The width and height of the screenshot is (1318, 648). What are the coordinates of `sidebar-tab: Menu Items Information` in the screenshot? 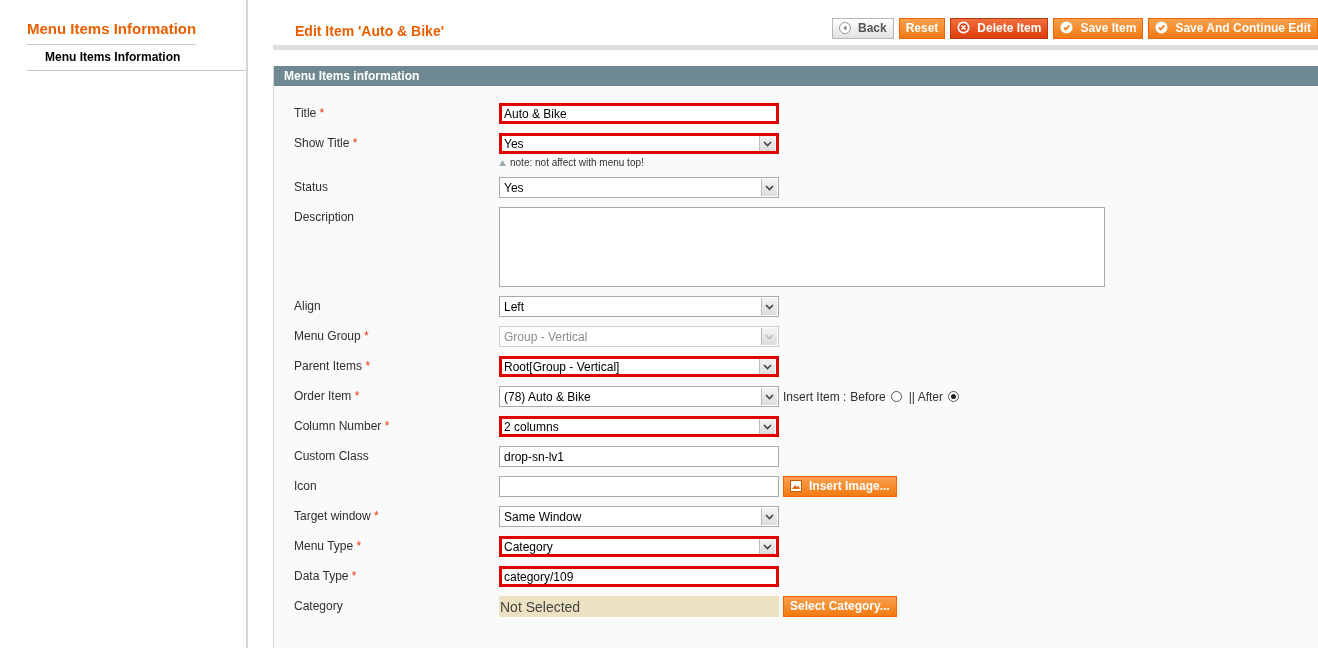 It's located at (113, 57).